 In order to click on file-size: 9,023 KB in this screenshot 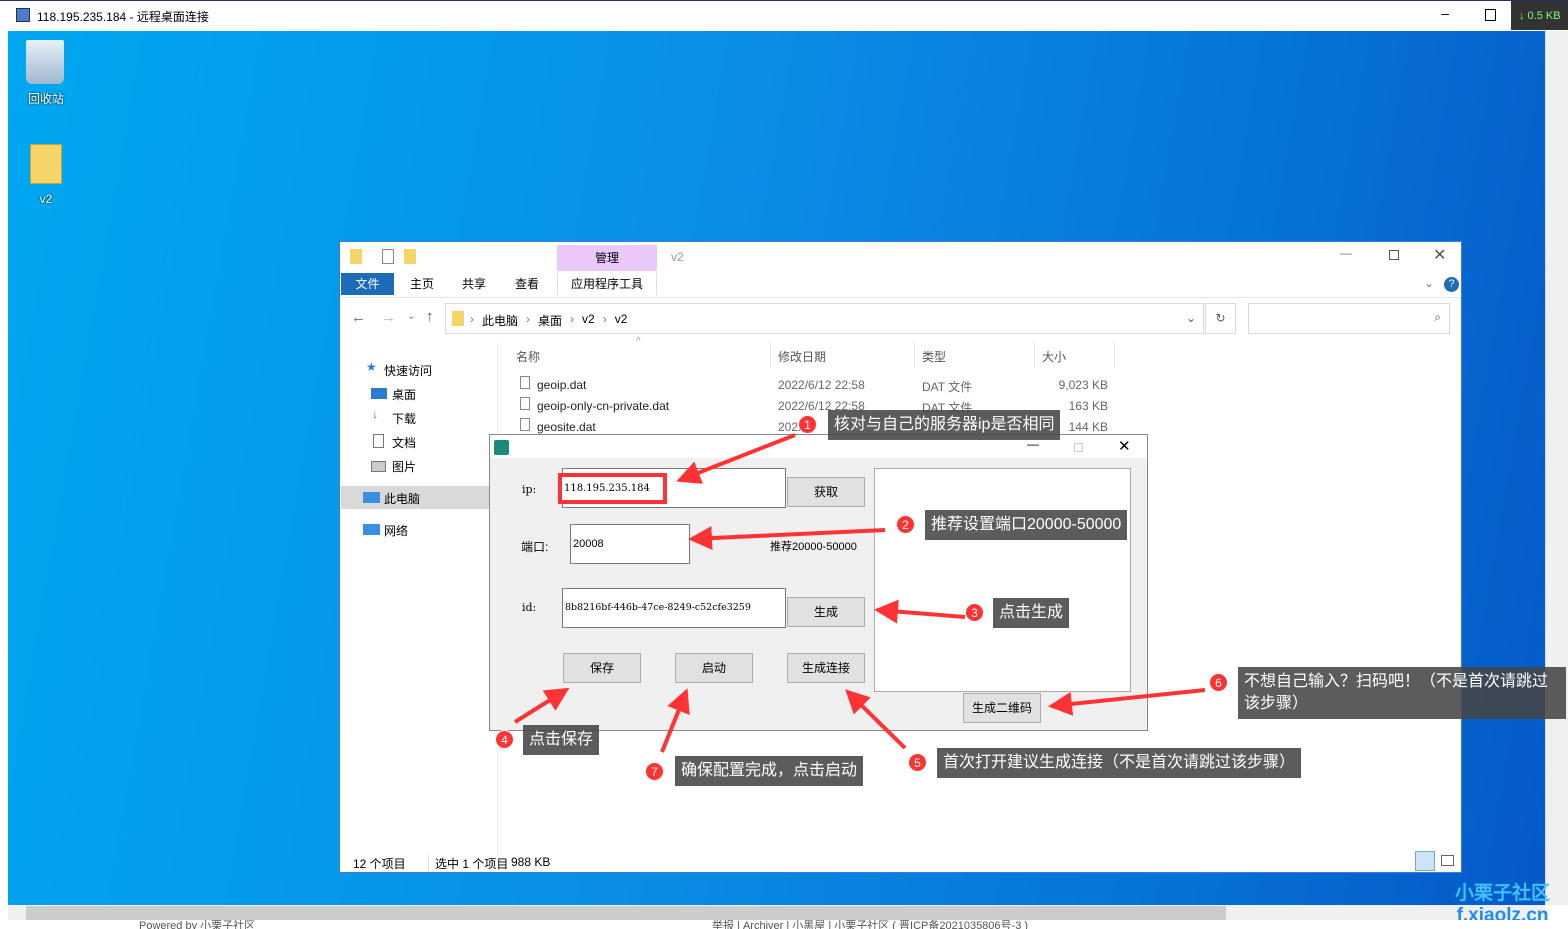, I will do `click(1083, 385)`.